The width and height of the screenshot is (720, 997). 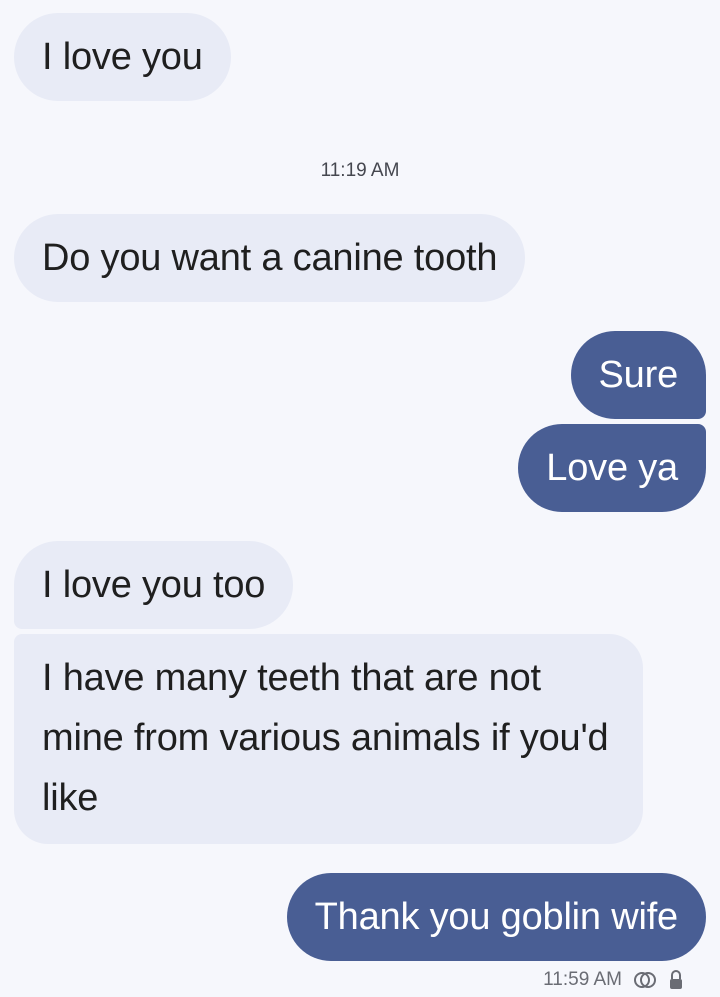 What do you see at coordinates (676, 980) in the screenshot?
I see `lock-icon` at bounding box center [676, 980].